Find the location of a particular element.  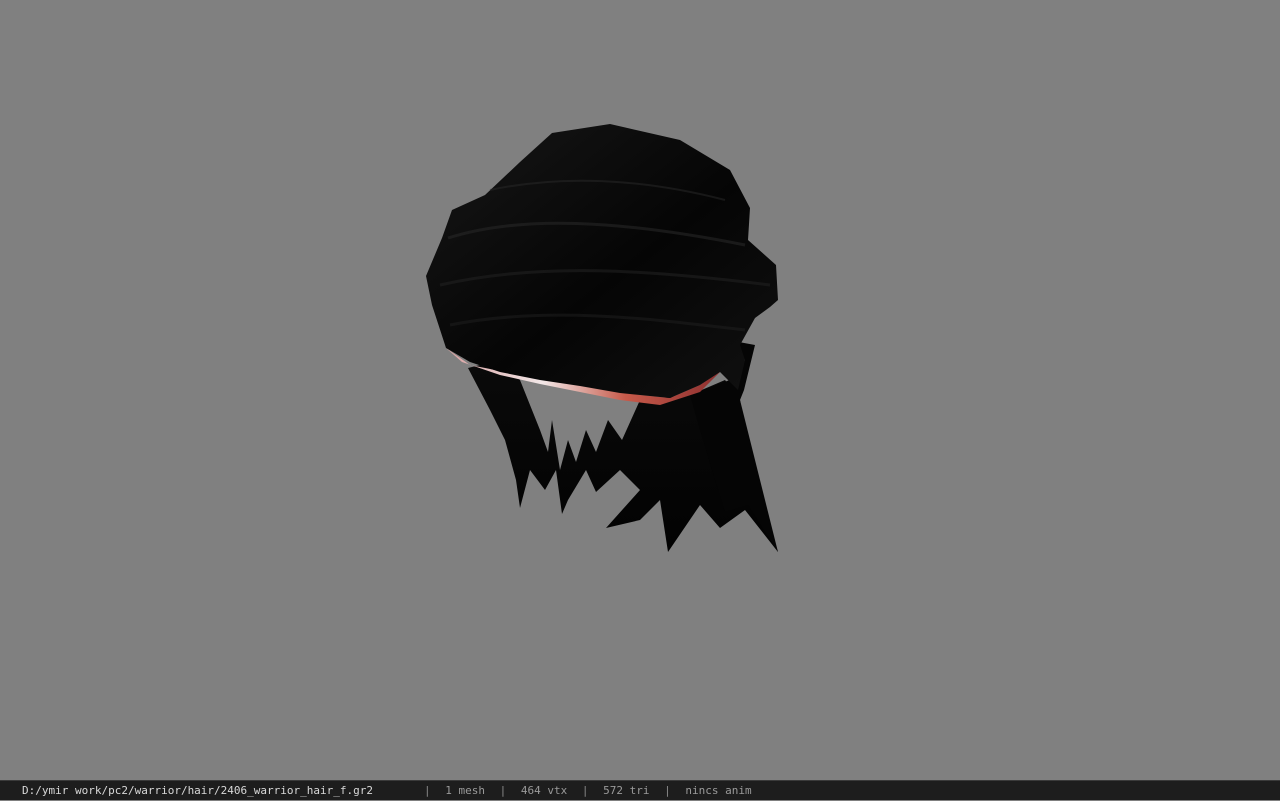

bandana-cap is located at coordinates (602, 261).